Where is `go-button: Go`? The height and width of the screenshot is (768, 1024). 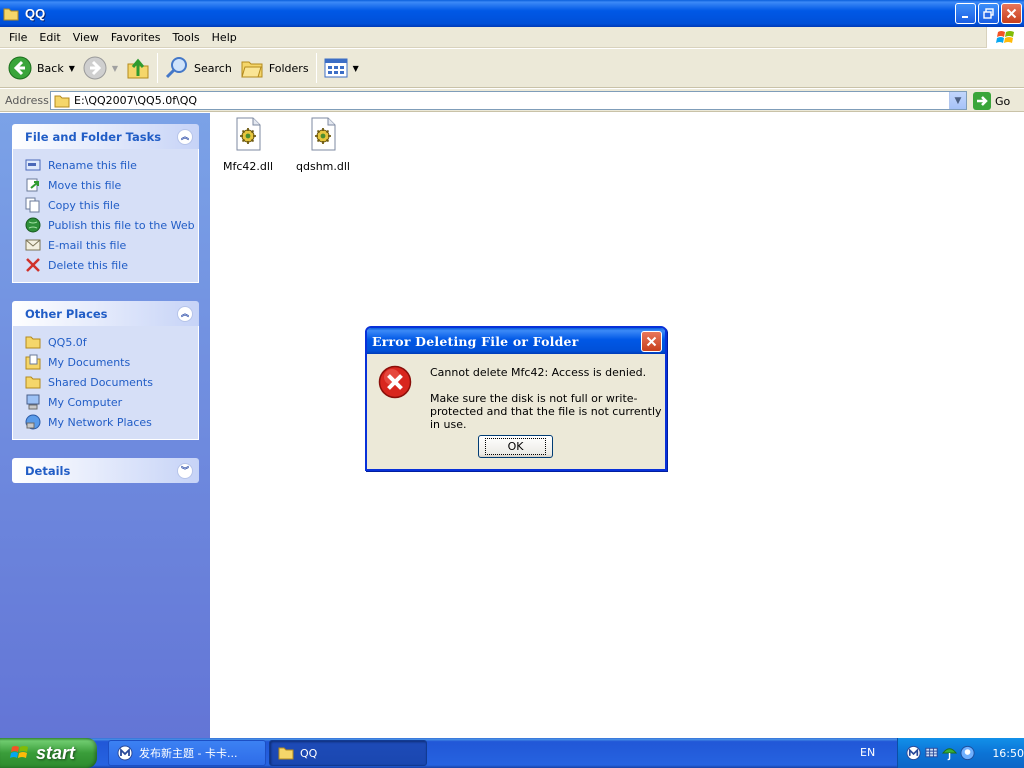 go-button: Go is located at coordinates (991, 101).